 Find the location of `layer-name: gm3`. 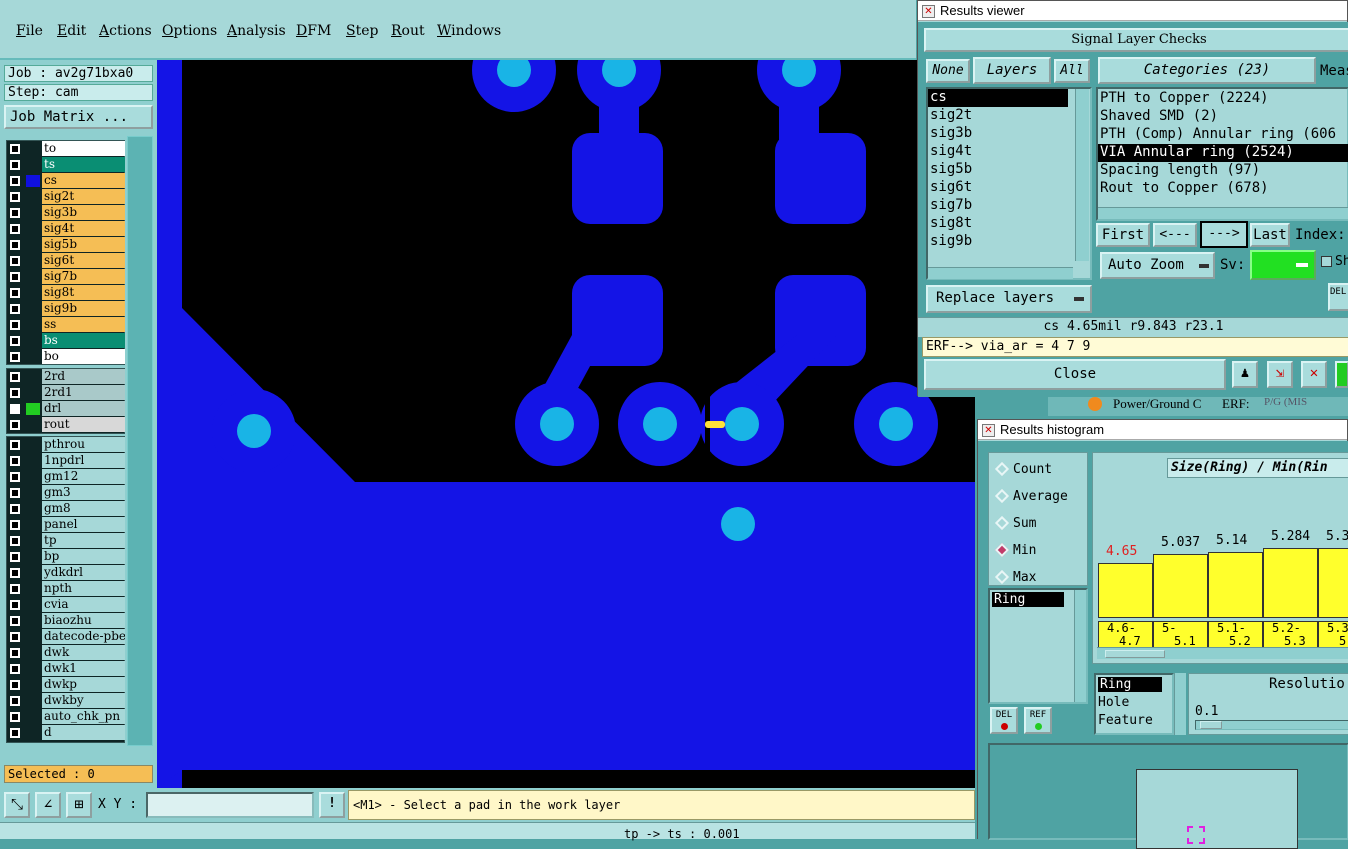

layer-name: gm3 is located at coordinates (83, 492).